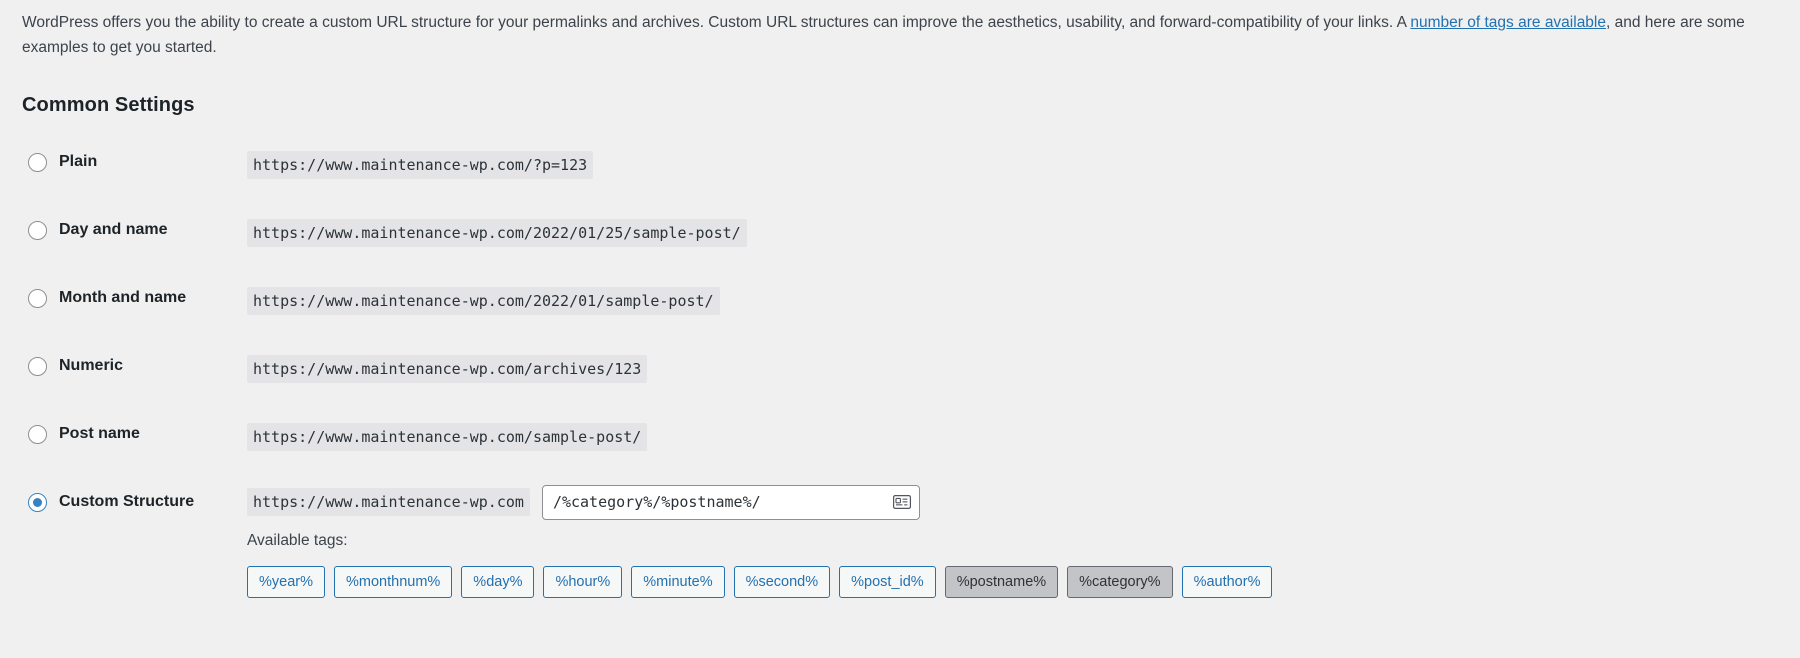 Image resolution: width=1800 pixels, height=658 pixels. I want to click on tag-button-category: %category%, so click(1120, 582).